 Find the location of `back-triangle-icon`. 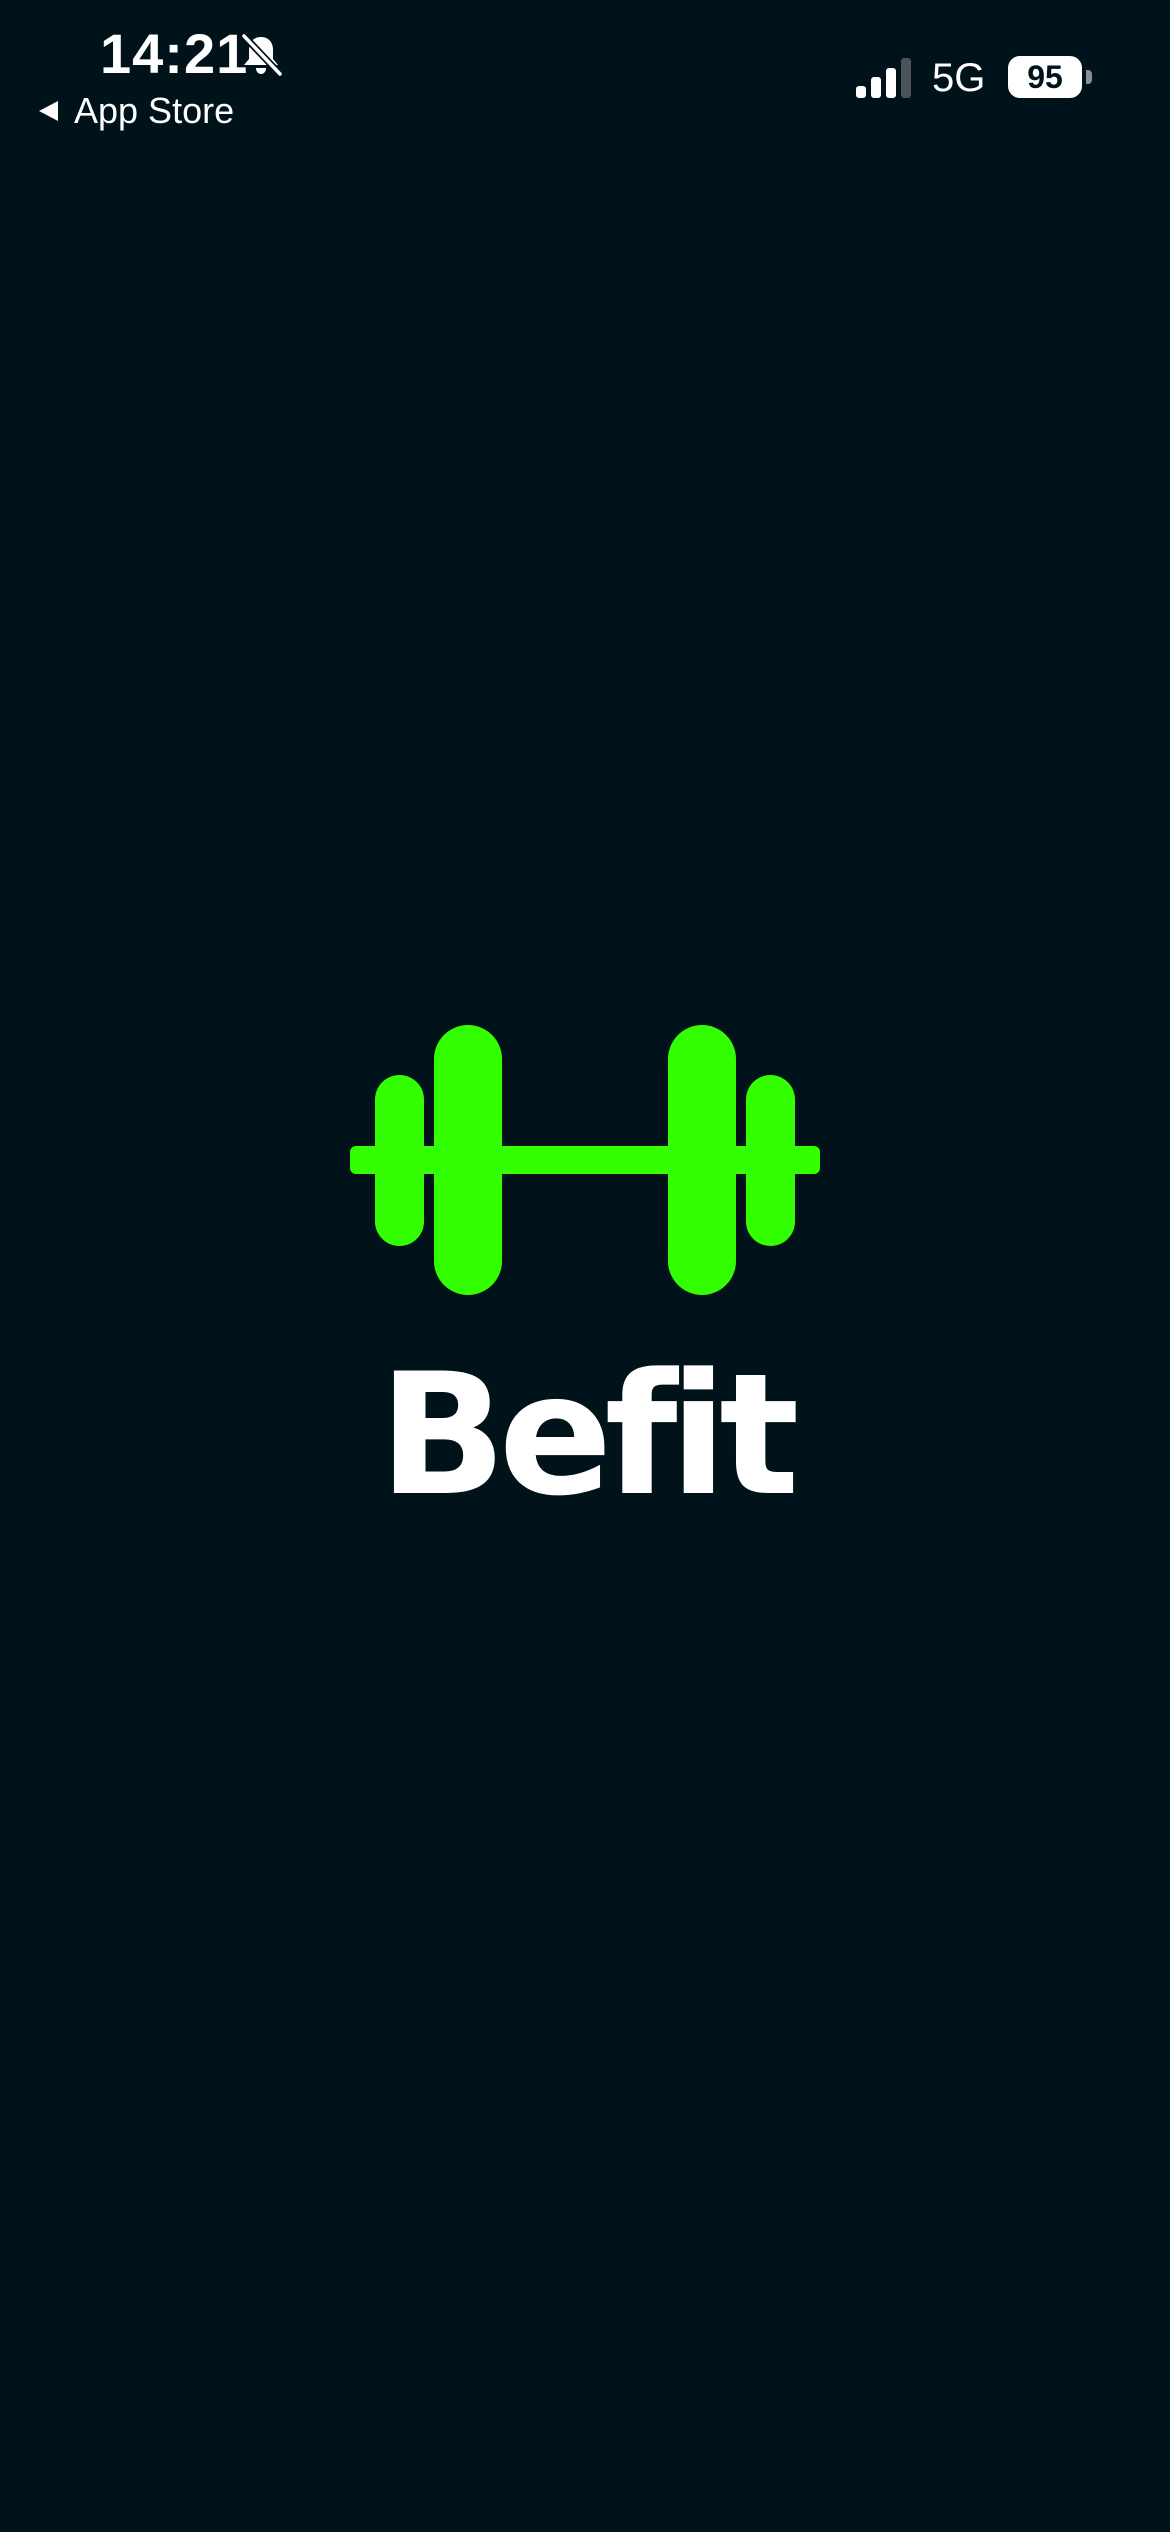

back-triangle-icon is located at coordinates (48, 111).